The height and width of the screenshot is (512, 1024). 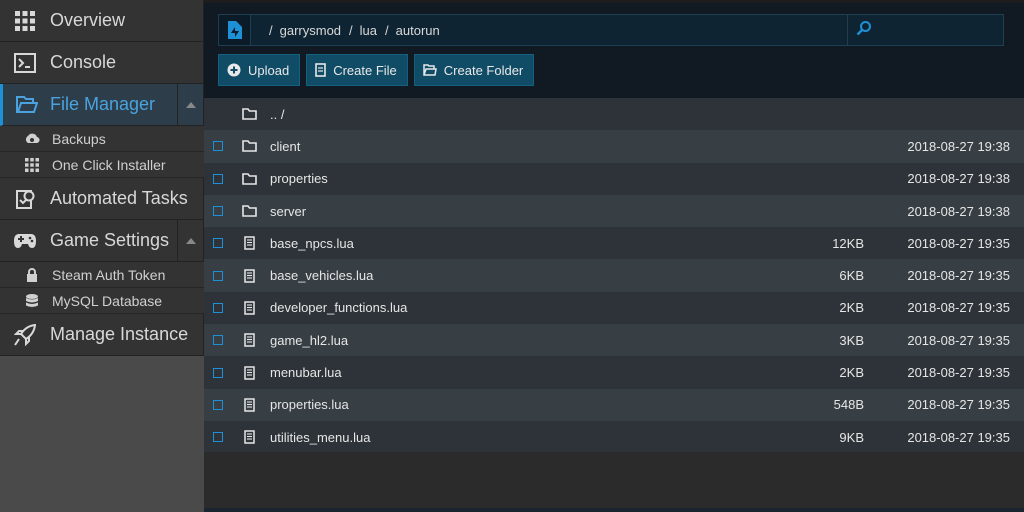 What do you see at coordinates (368, 30) in the screenshot?
I see `breadcrumb-segment: lua` at bounding box center [368, 30].